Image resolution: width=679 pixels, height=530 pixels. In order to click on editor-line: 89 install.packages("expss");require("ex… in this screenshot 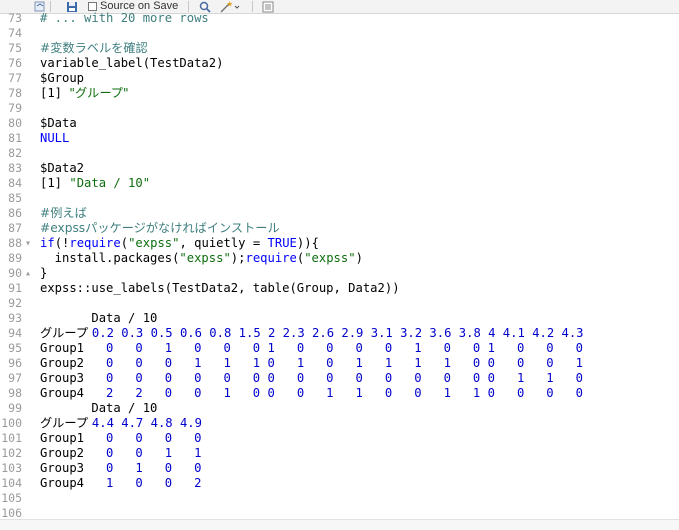, I will do `click(339, 258)`.